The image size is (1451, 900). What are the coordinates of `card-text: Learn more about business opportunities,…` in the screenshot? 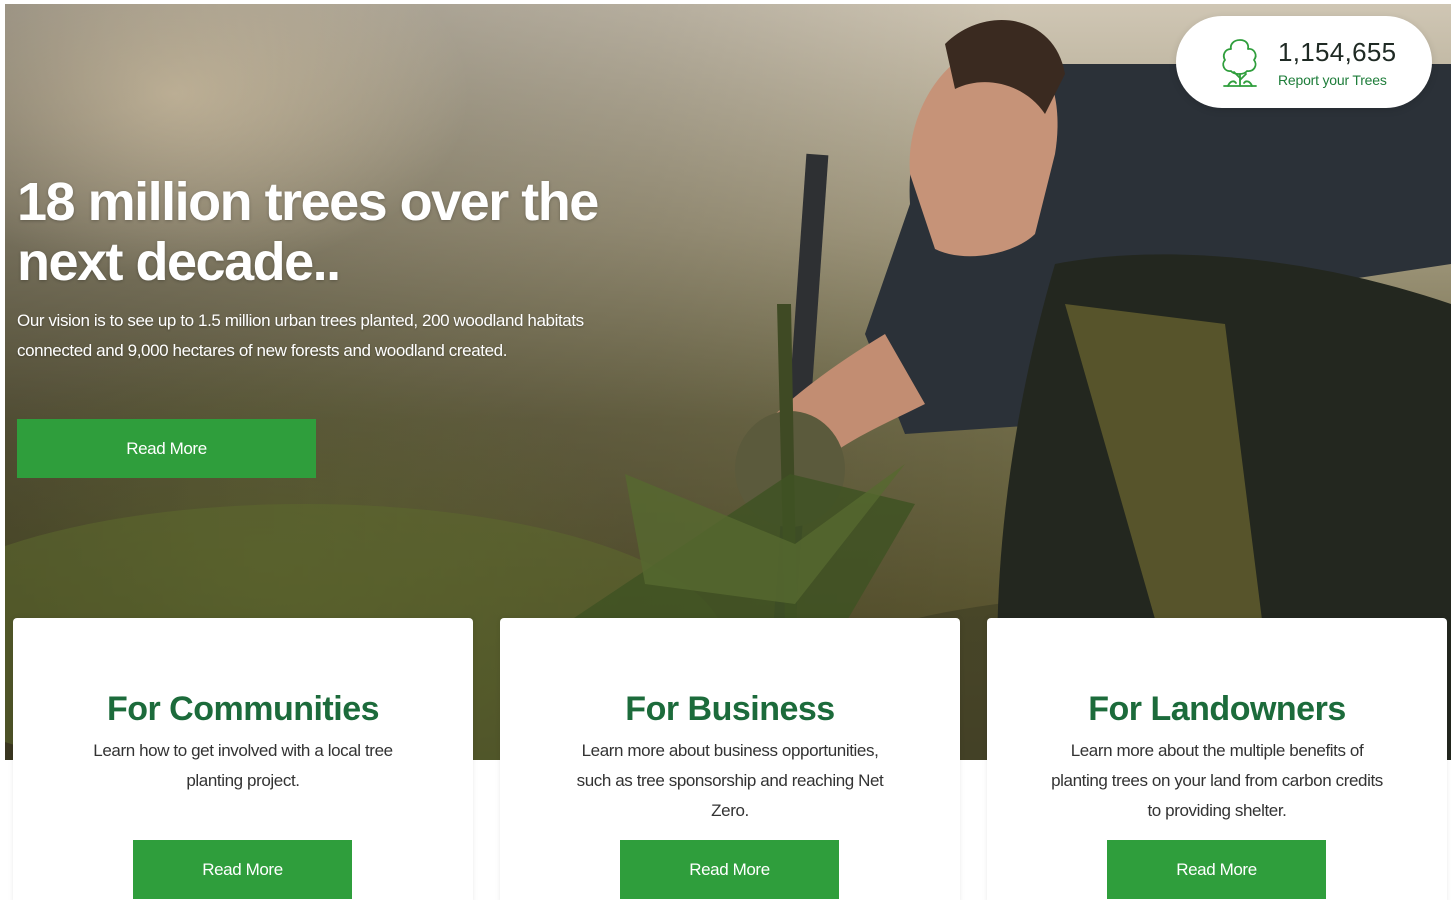 It's located at (730, 780).